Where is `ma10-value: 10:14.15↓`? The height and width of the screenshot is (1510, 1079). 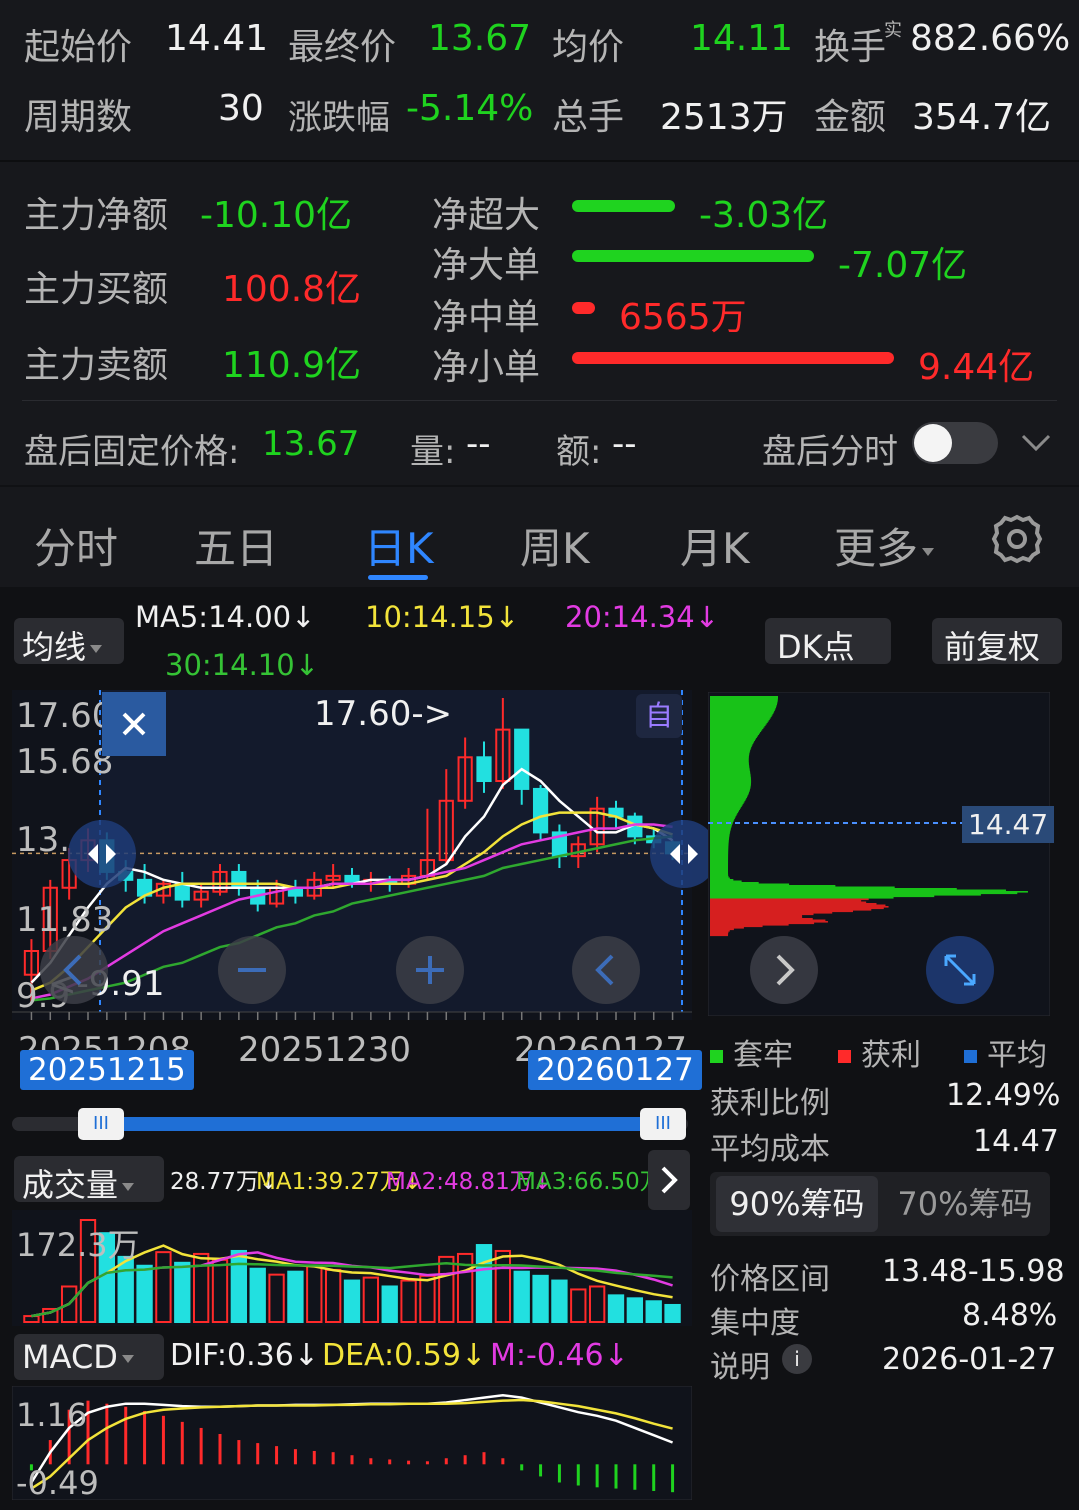 ma10-value: 10:14.15↓ is located at coordinates (442, 617).